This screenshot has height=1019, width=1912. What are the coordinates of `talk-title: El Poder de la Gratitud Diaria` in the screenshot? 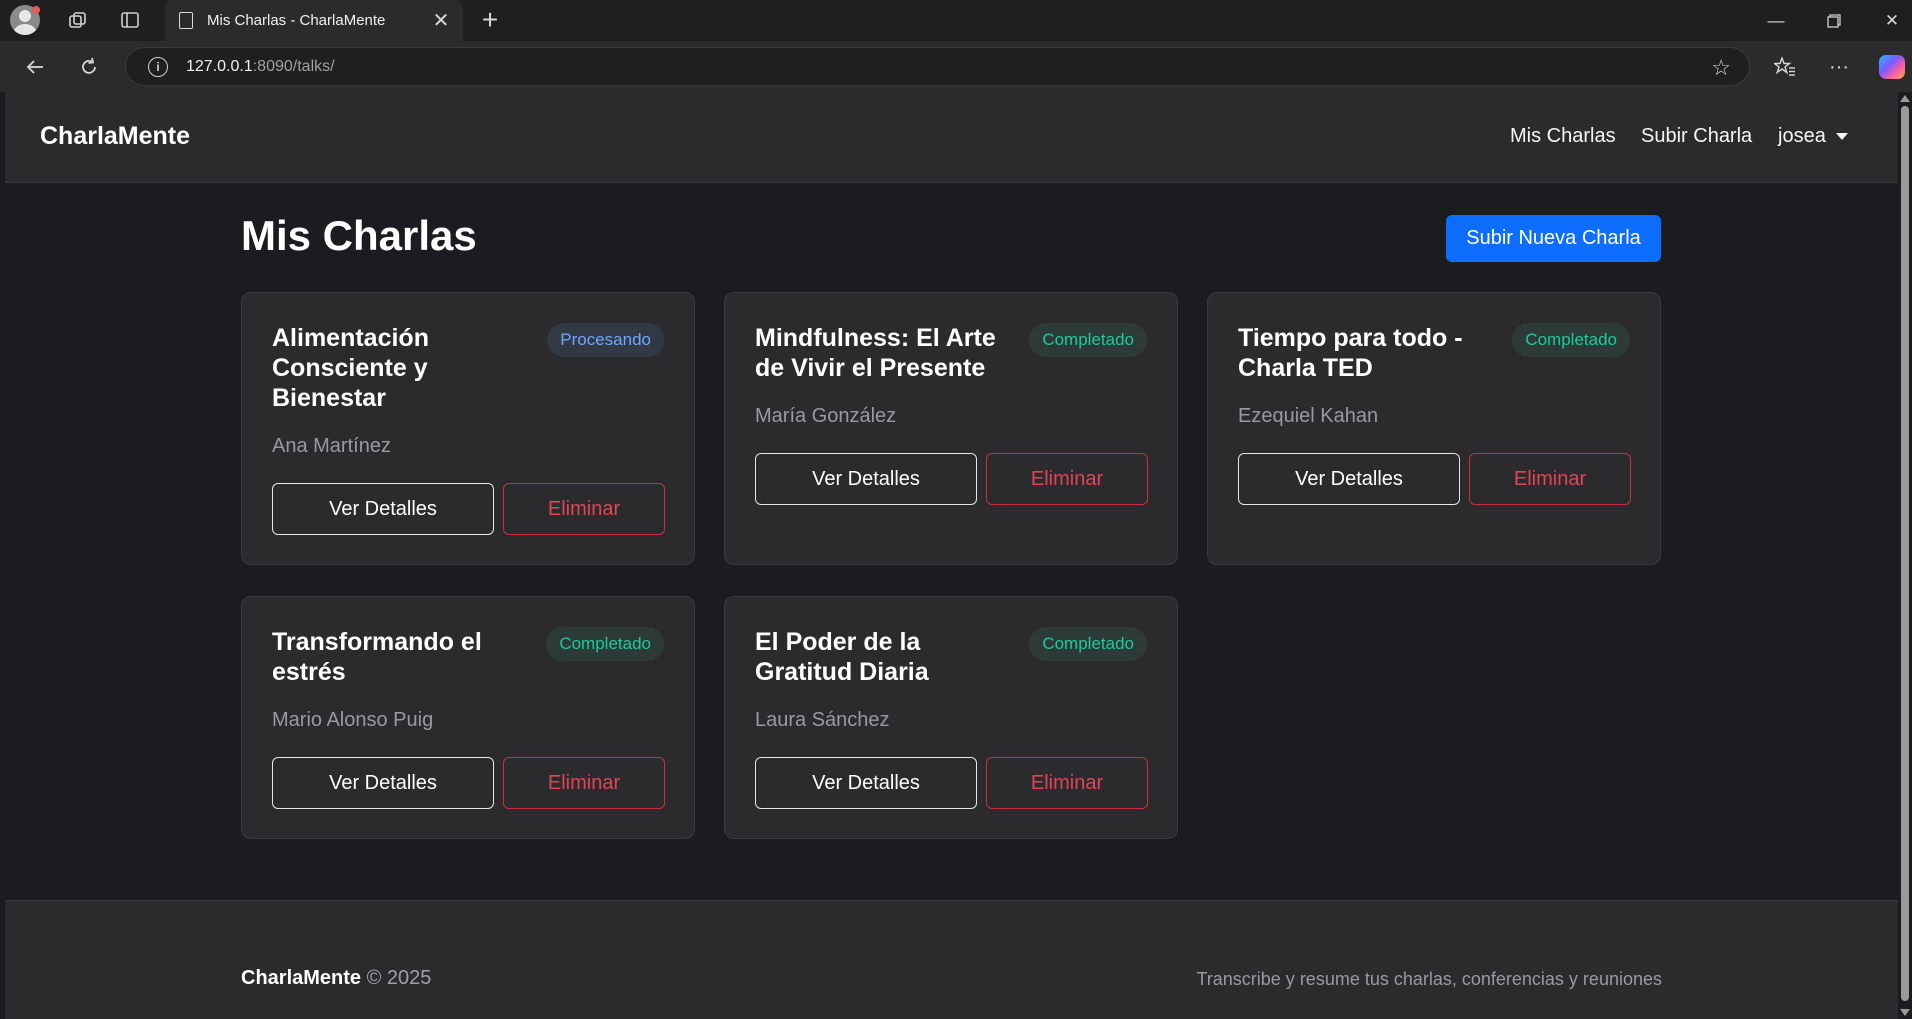 It's located at (842, 657).